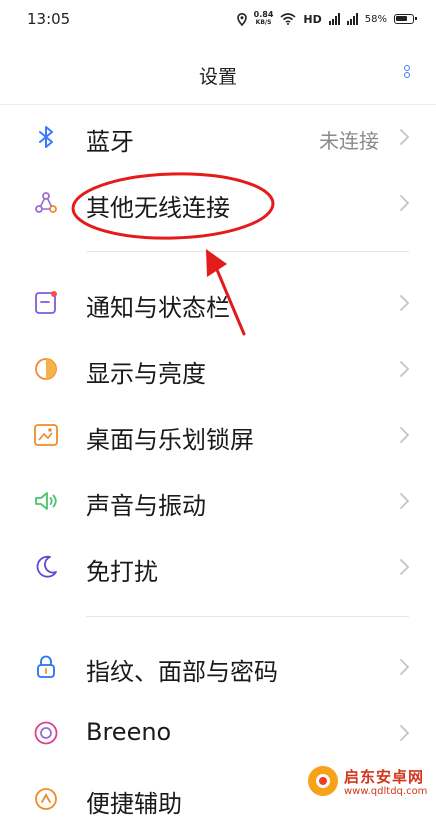  What do you see at coordinates (46, 202) in the screenshot?
I see `wireless-connection-icon` at bounding box center [46, 202].